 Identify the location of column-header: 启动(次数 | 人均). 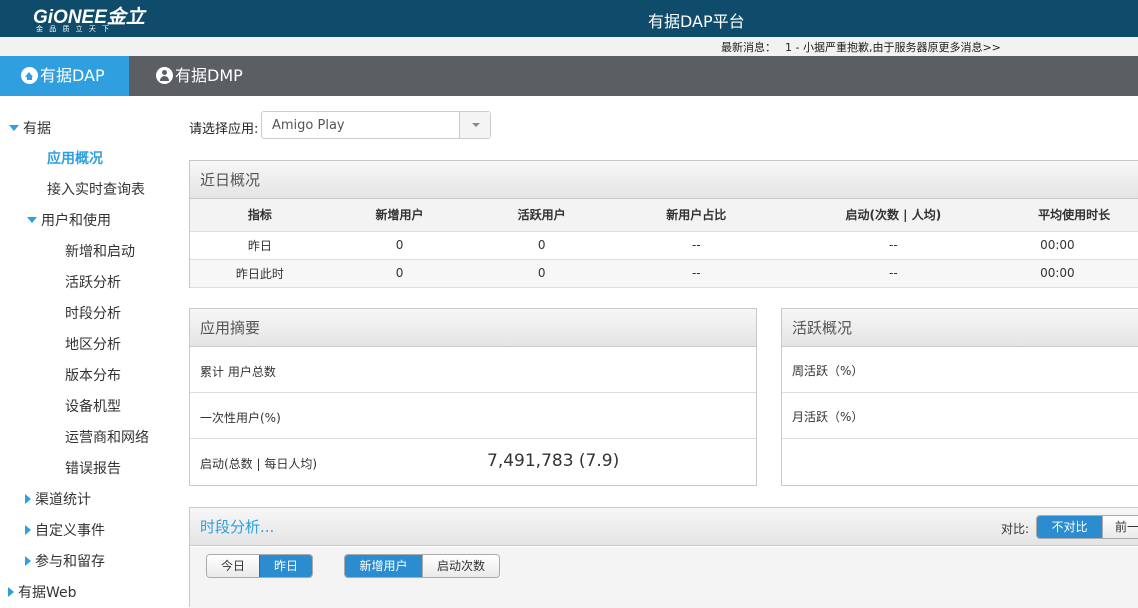
(893, 215).